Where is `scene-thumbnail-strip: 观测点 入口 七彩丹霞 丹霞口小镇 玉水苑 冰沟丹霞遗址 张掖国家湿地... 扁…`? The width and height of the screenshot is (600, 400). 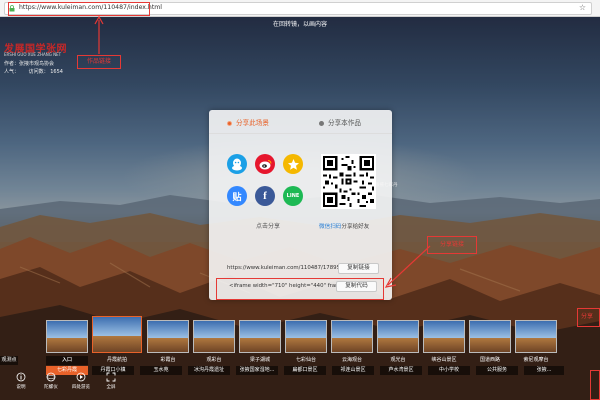 scene-thumbnail-strip: 观测点 入口 七彩丹霞 丹霞口小镇 玉水苑 冰沟丹霞遗址 张掖国家湿地... 扁… is located at coordinates (300, 345).